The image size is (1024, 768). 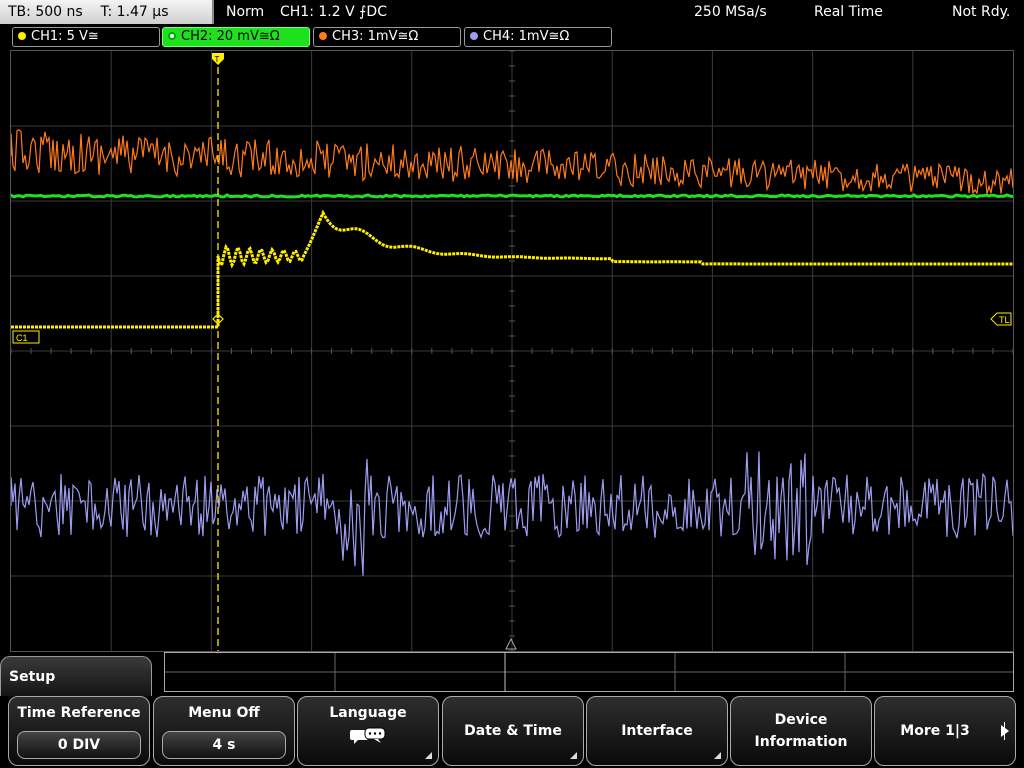 I want to click on device-information-softkey: Device Information, so click(x=801, y=731).